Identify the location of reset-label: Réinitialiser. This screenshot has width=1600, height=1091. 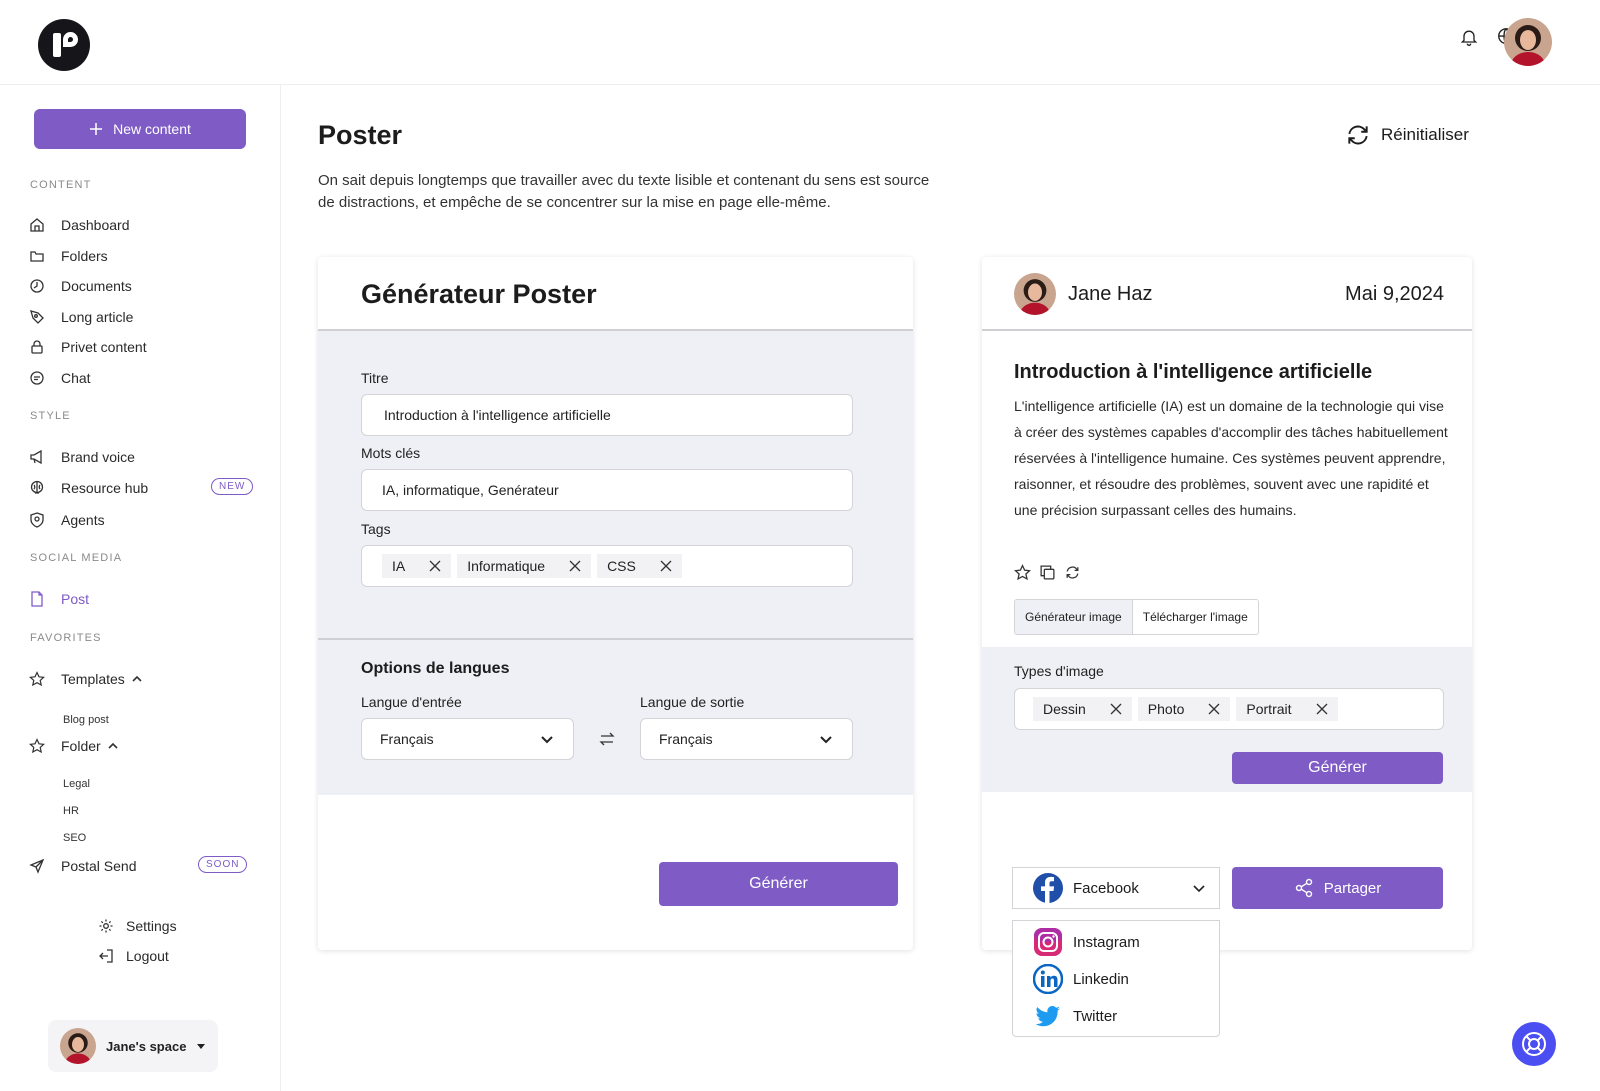
(1425, 134).